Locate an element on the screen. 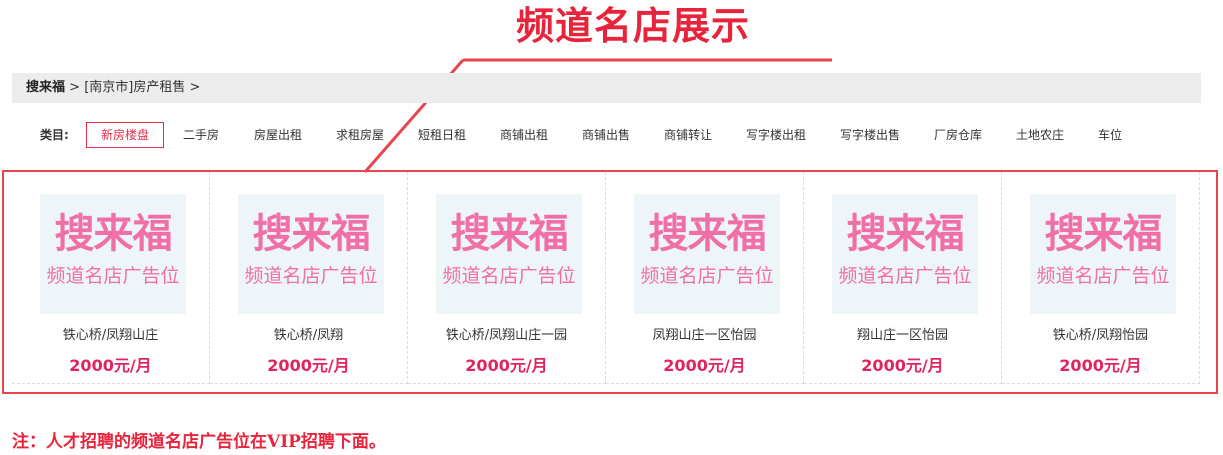 This screenshot has height=455, width=1223. shop-card: 搜来福 频道名店广告位 铁心桥/凤翔山庄一园 2000元/月 is located at coordinates (507, 278).